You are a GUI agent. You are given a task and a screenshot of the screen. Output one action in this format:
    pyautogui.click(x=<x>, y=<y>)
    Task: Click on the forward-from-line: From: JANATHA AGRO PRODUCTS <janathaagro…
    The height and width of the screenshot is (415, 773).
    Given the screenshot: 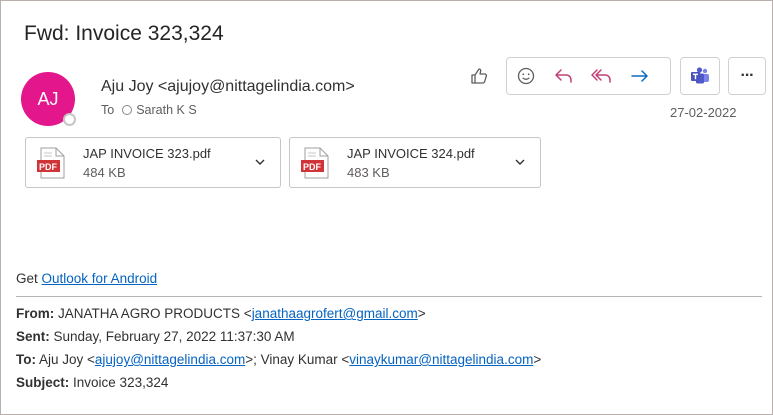 What is the action you would take?
    pyautogui.click(x=221, y=313)
    